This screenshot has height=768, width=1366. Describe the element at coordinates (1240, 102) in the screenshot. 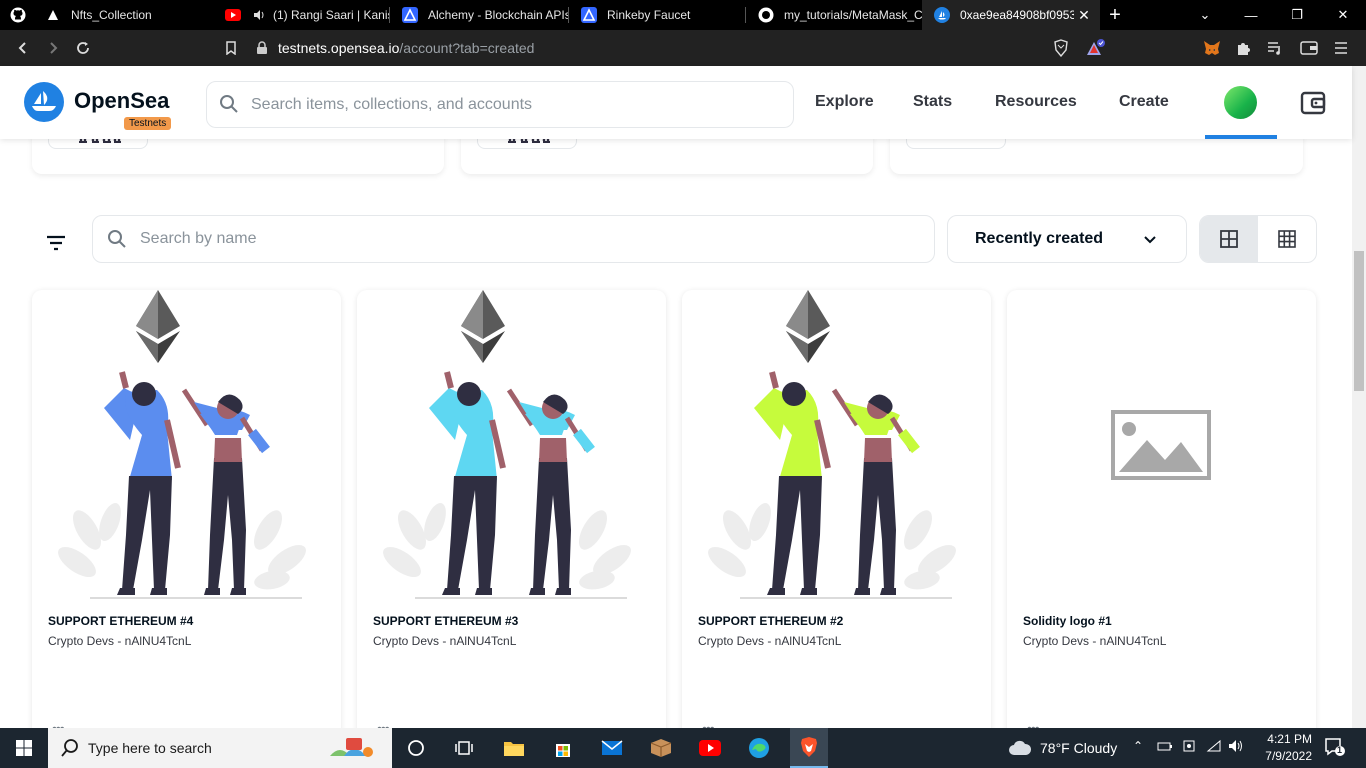

I see `profile-avatar` at that location.